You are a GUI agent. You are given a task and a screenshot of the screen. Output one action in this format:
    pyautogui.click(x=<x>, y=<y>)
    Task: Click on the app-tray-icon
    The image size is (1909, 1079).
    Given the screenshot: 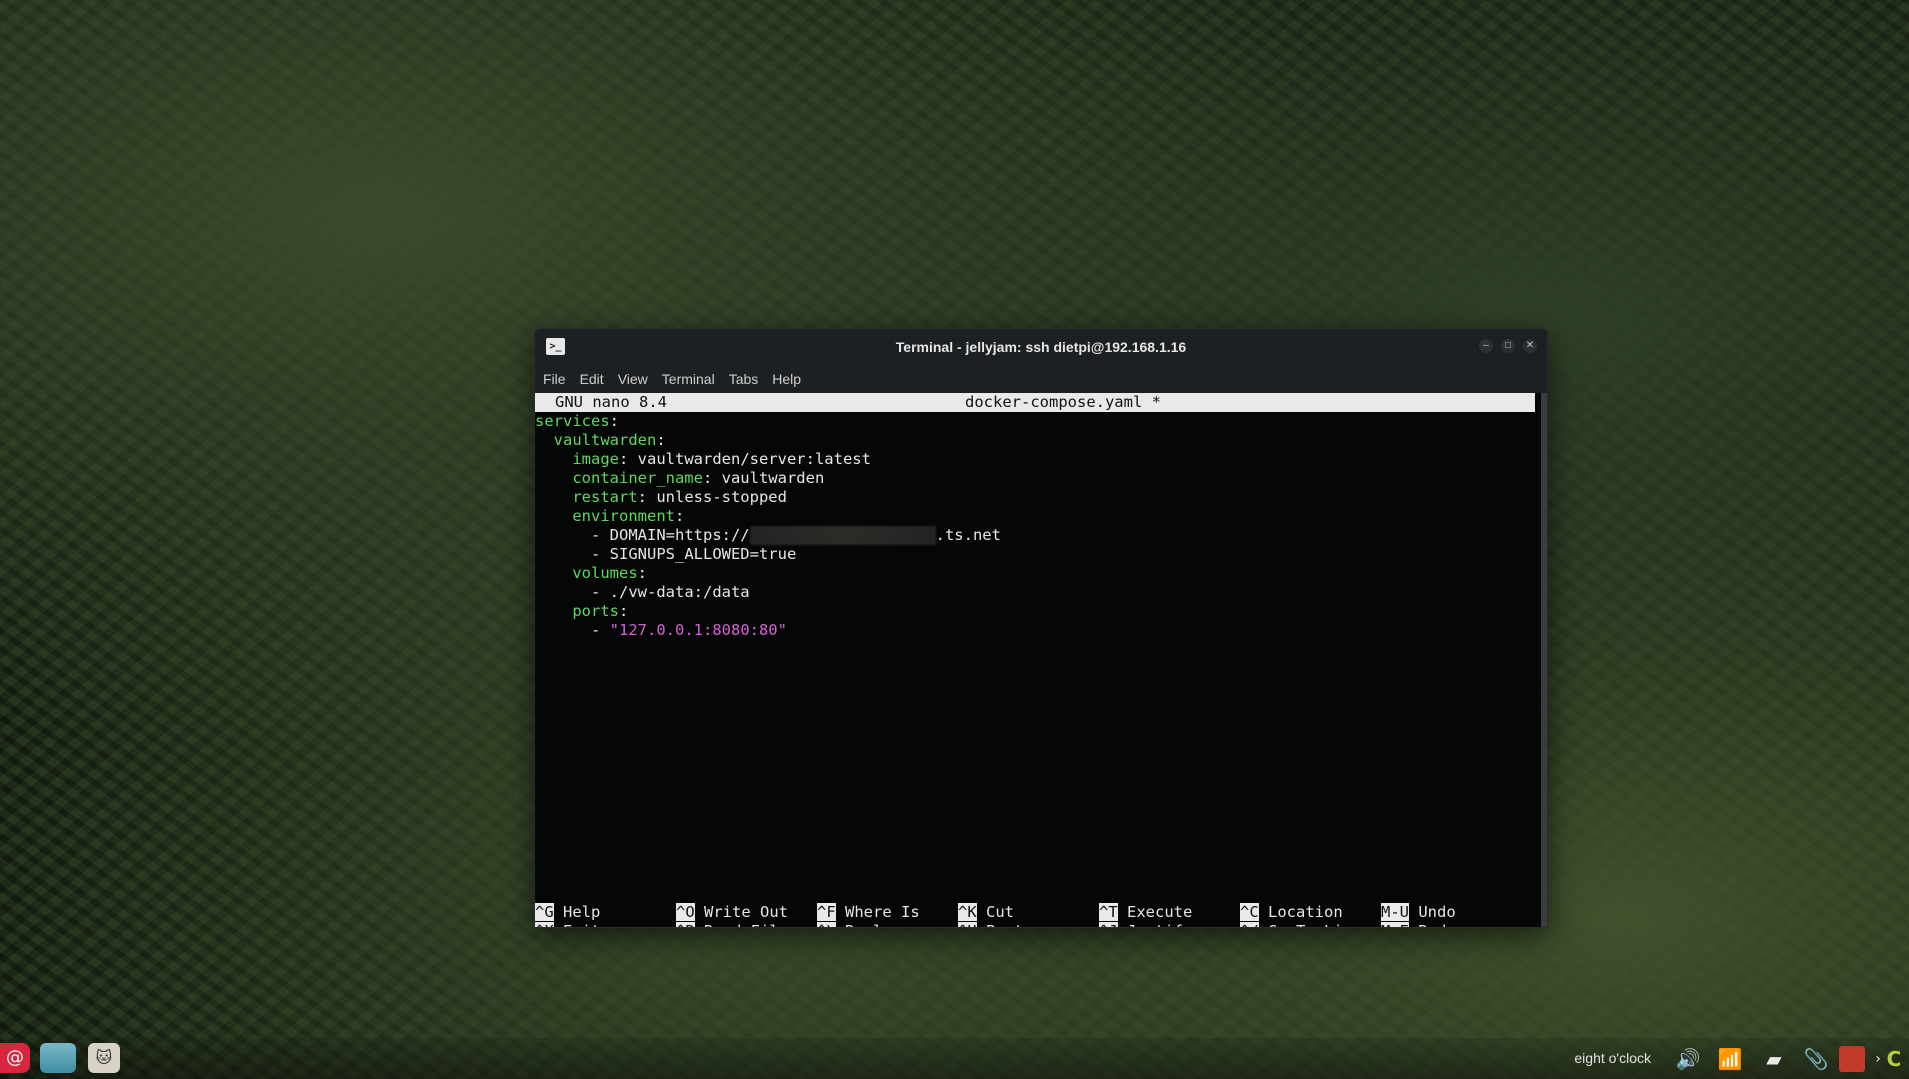 What is the action you would take?
    pyautogui.click(x=1852, y=1059)
    